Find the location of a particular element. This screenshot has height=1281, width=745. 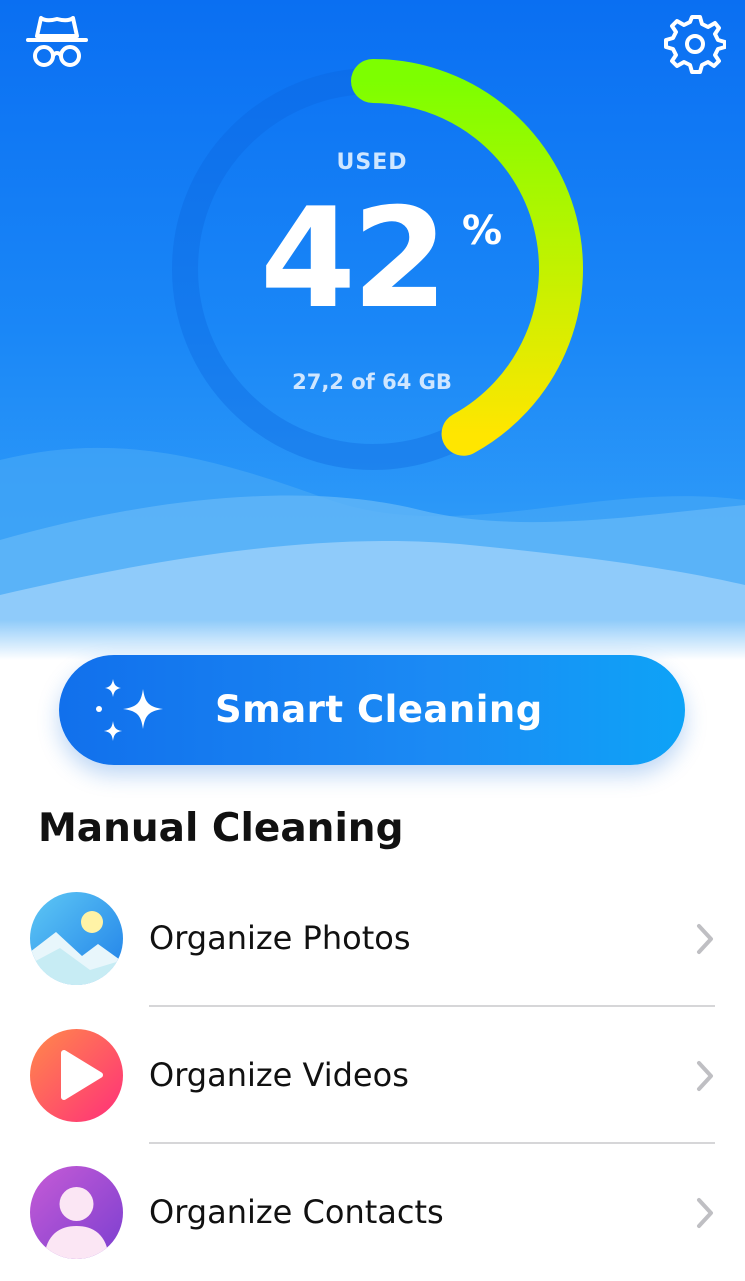

contact-icon is located at coordinates (76, 1212).